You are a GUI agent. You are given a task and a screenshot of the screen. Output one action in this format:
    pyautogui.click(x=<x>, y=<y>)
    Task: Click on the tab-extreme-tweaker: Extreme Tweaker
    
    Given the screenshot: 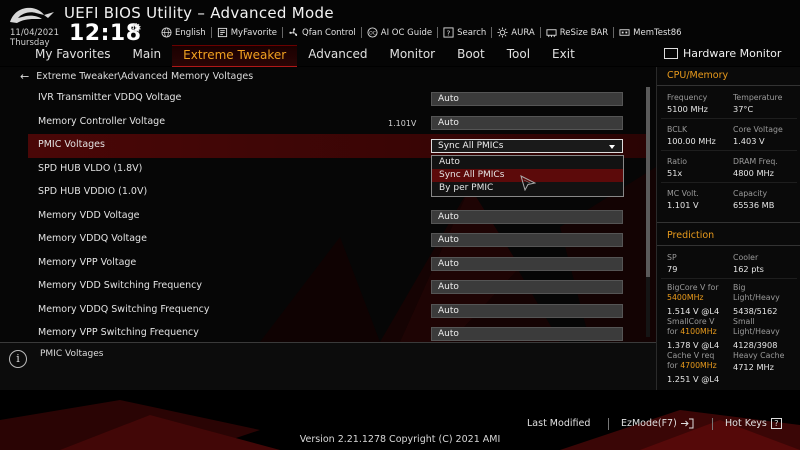 What is the action you would take?
    pyautogui.click(x=235, y=56)
    